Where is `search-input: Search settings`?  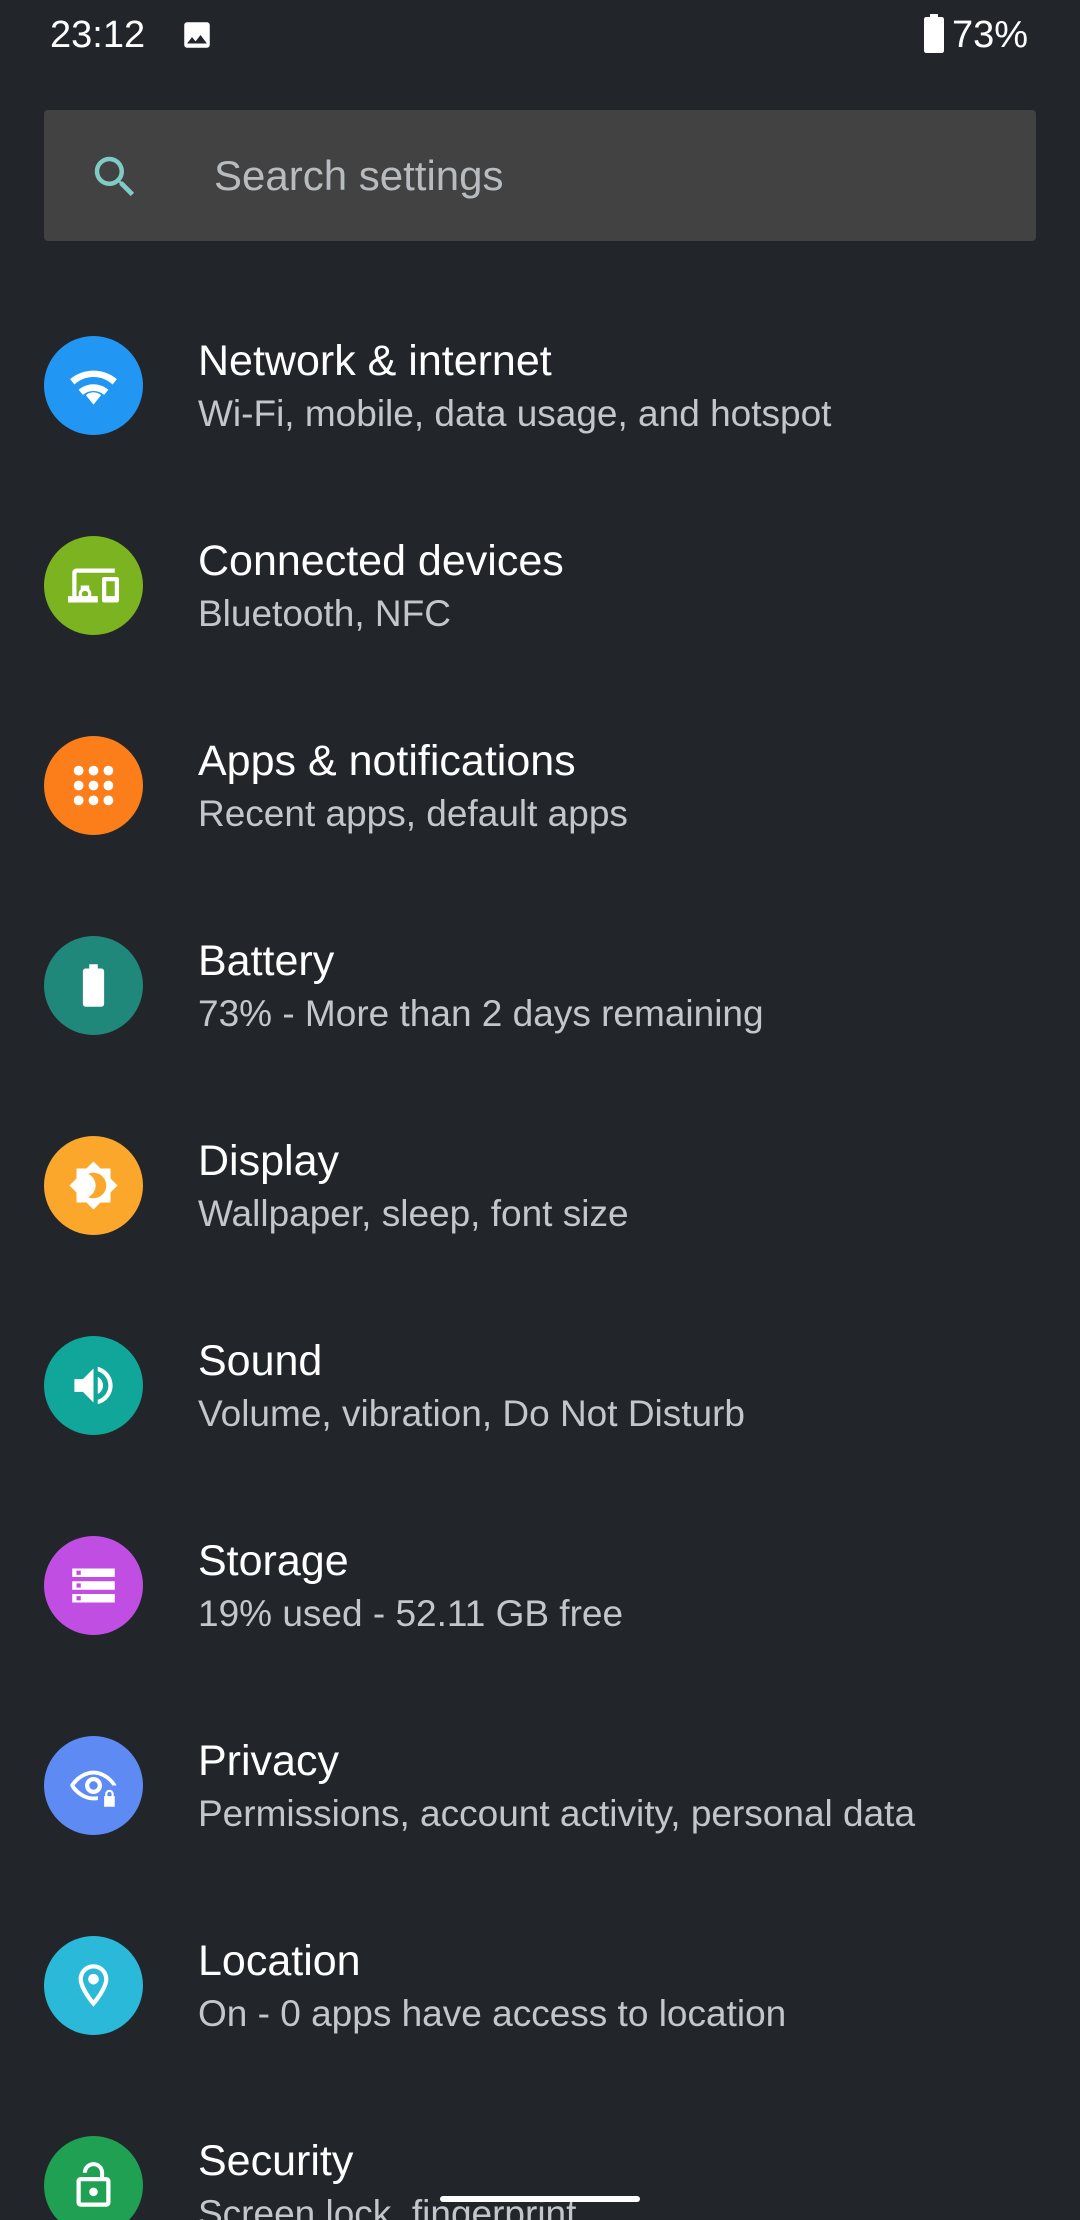
search-input: Search settings is located at coordinates (359, 175).